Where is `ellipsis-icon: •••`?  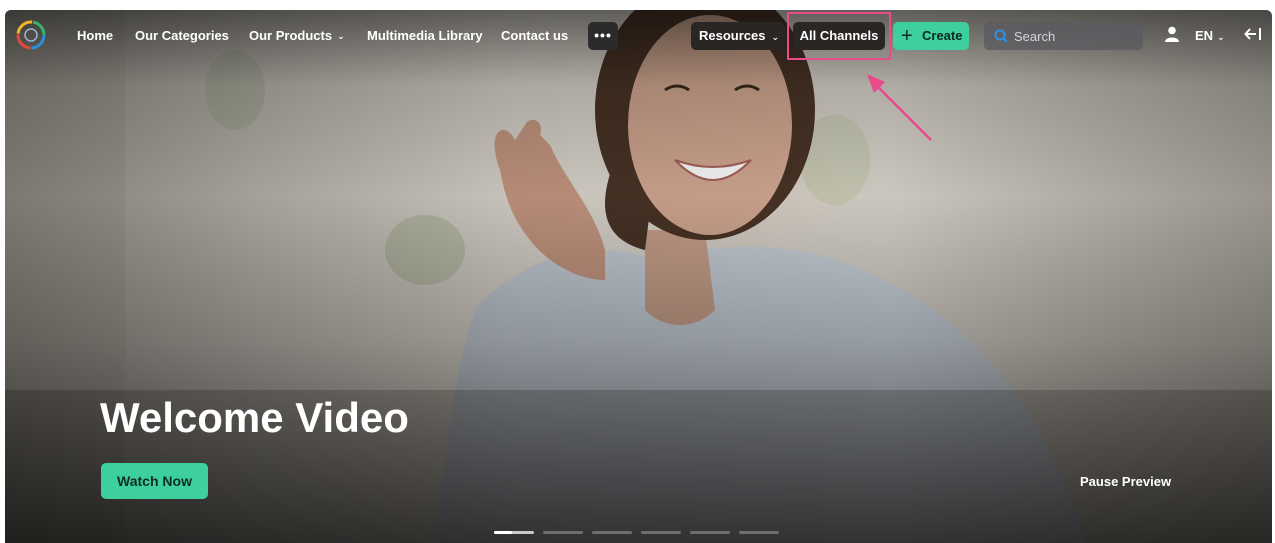
ellipsis-icon: ••• is located at coordinates (603, 35).